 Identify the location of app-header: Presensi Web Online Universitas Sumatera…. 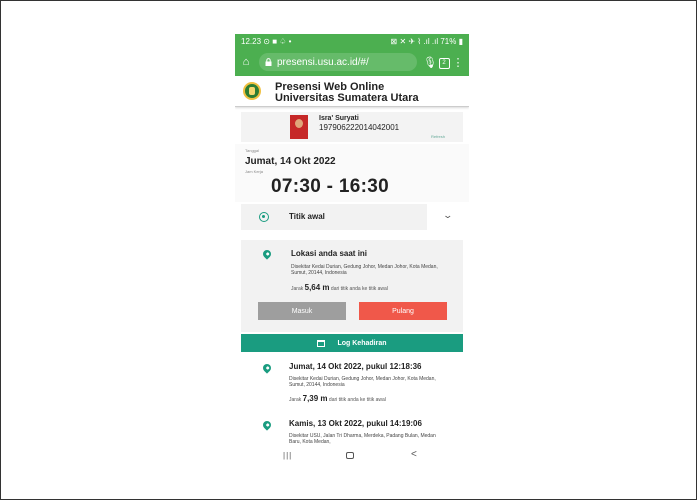
(352, 91).